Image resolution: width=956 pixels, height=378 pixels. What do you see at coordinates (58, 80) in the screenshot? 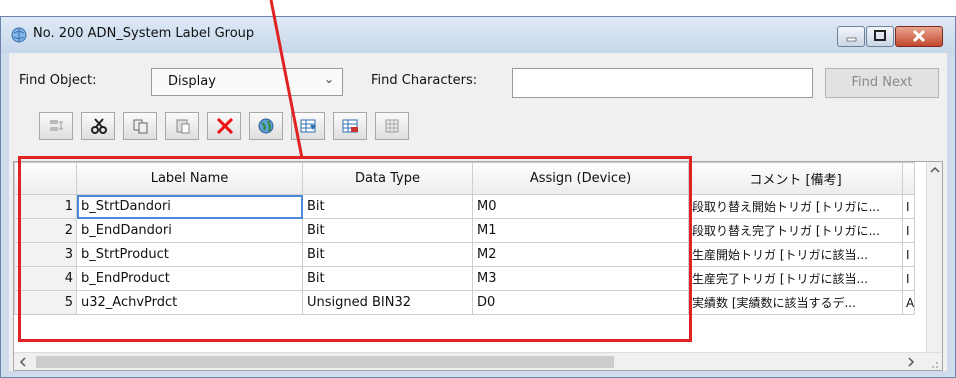
I see `find-object-label: Find Object:` at bounding box center [58, 80].